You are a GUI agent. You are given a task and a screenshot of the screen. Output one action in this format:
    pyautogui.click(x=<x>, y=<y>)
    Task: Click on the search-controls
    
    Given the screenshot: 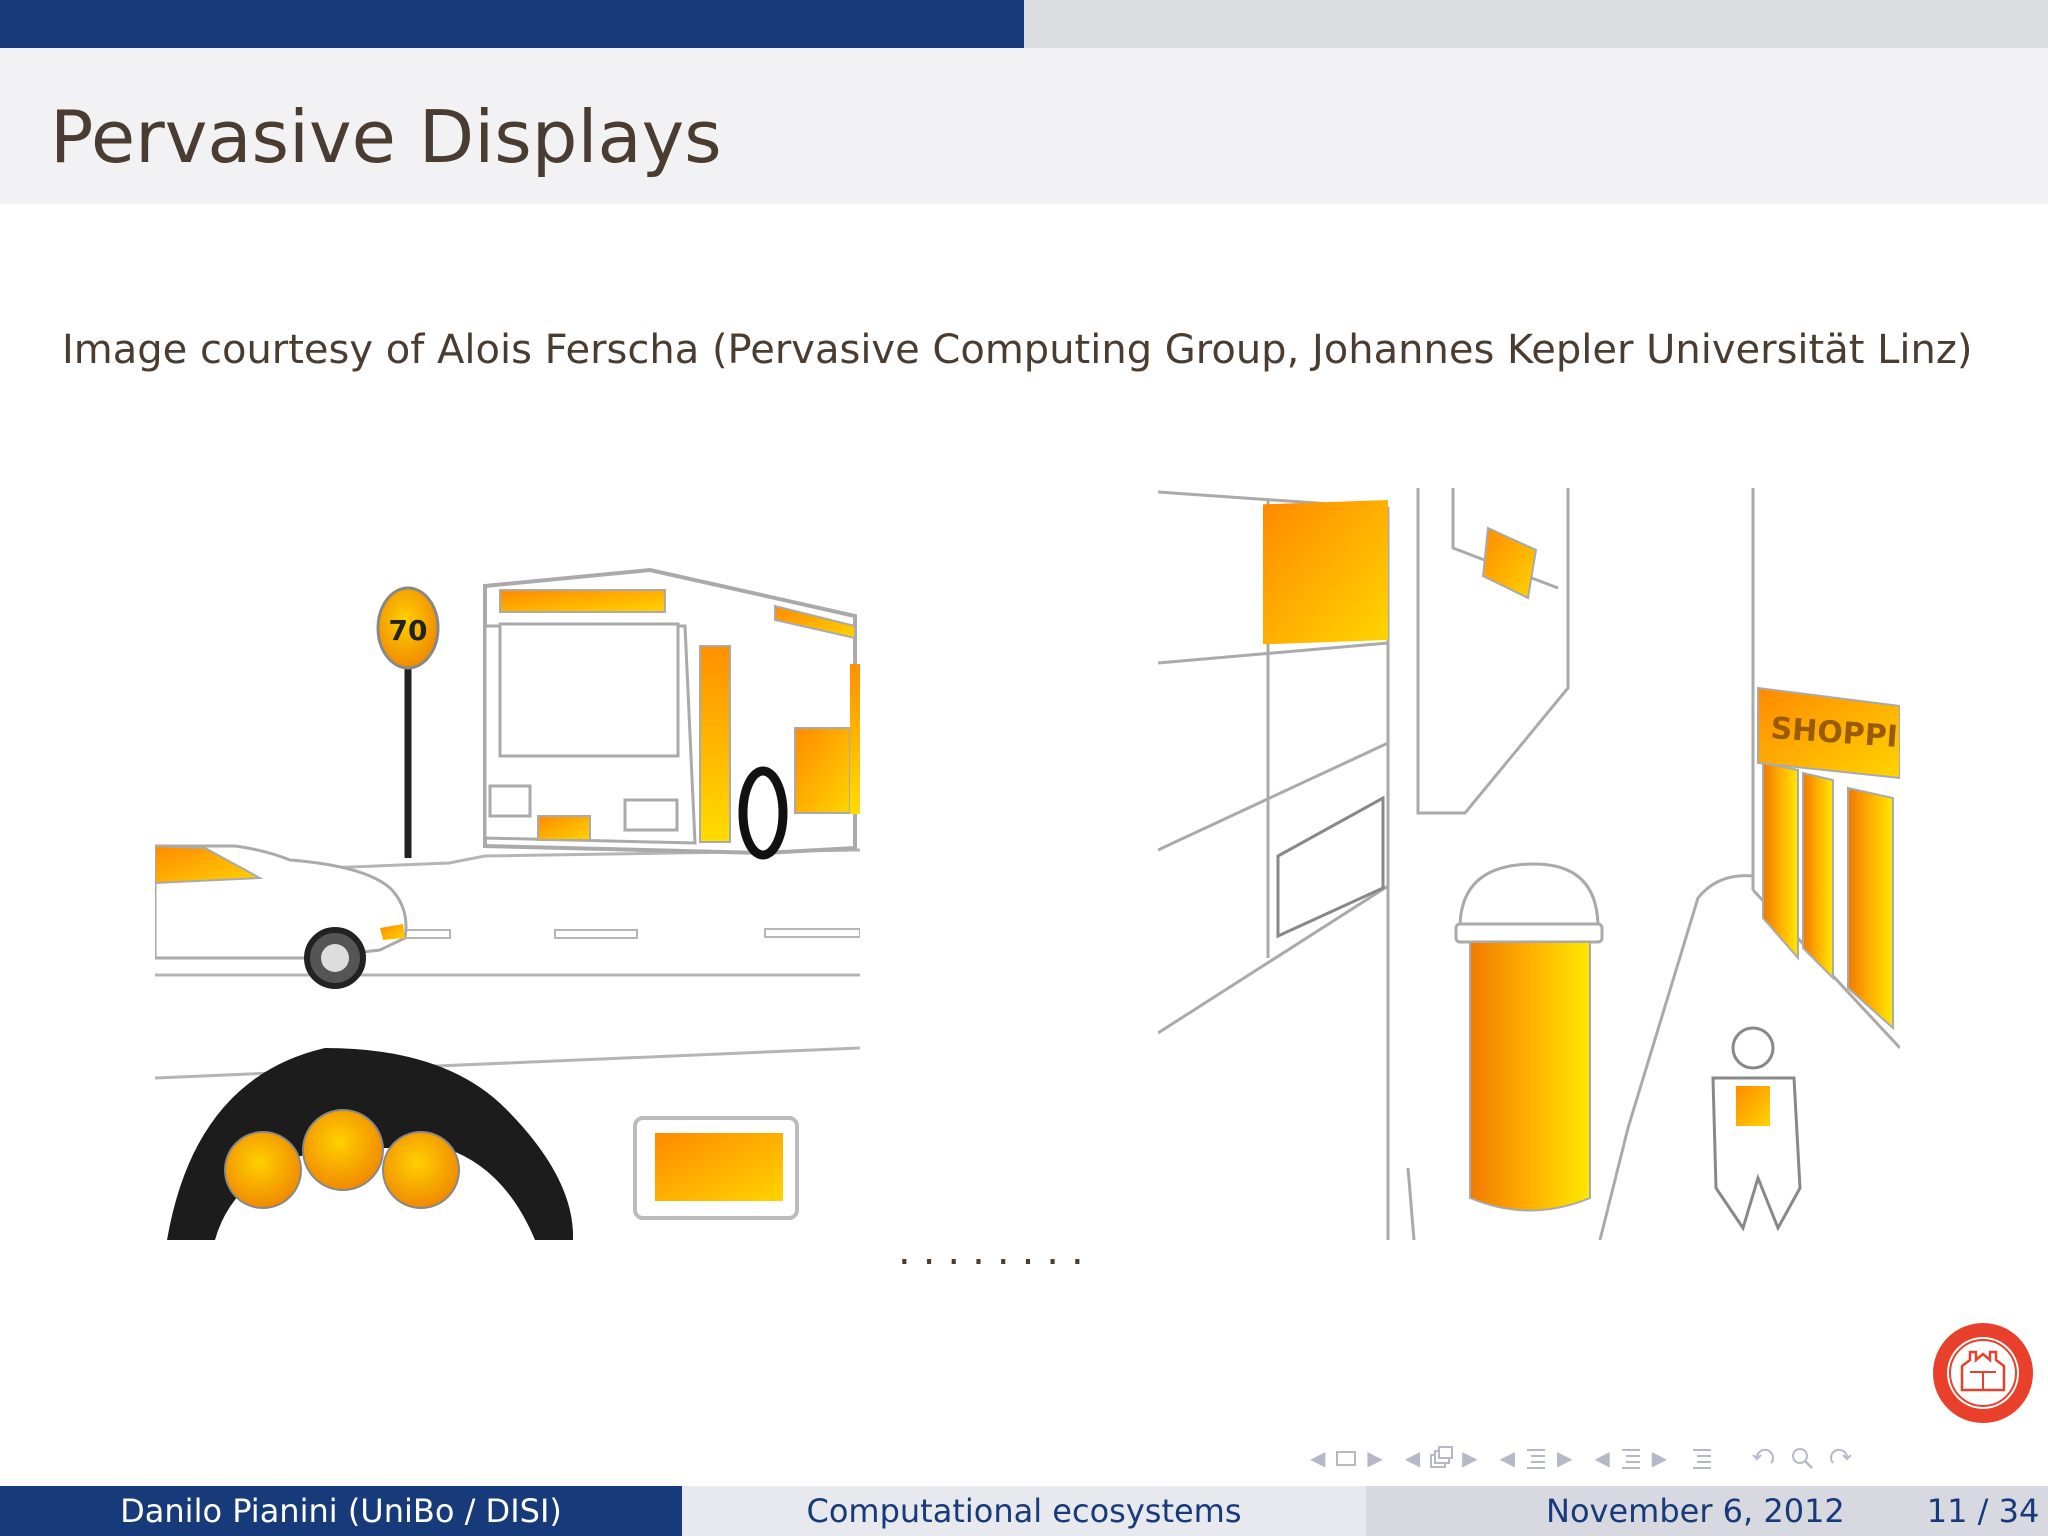 What is the action you would take?
    pyautogui.click(x=1802, y=1458)
    